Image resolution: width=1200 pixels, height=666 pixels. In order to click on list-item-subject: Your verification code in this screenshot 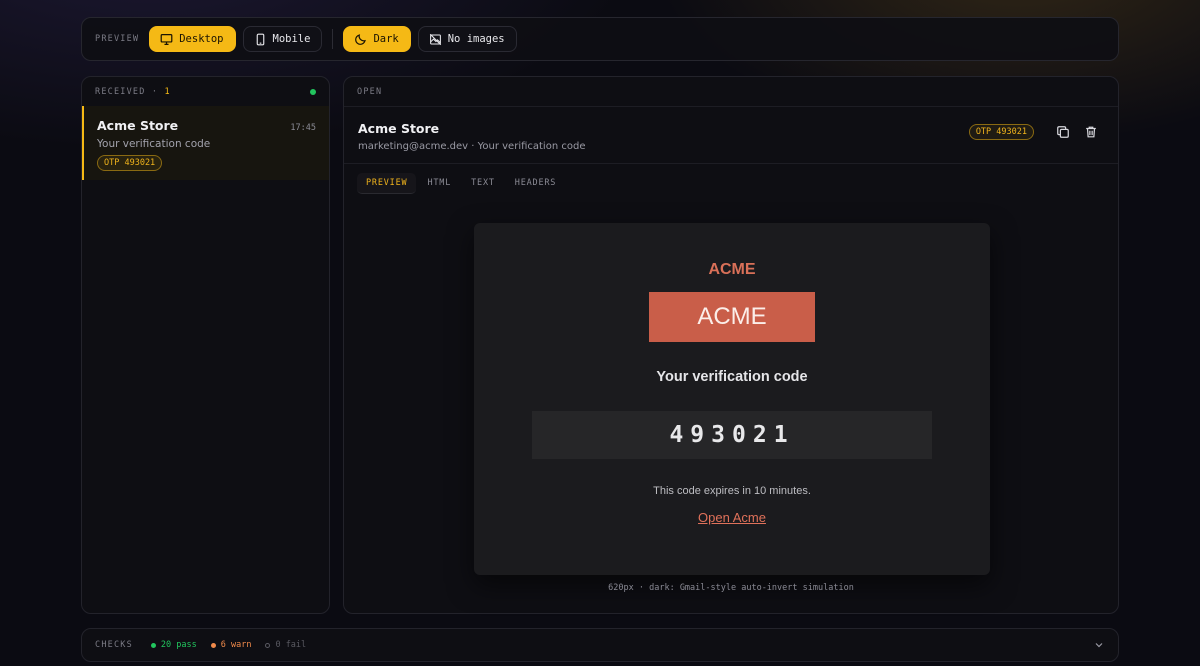, I will do `click(154, 144)`.